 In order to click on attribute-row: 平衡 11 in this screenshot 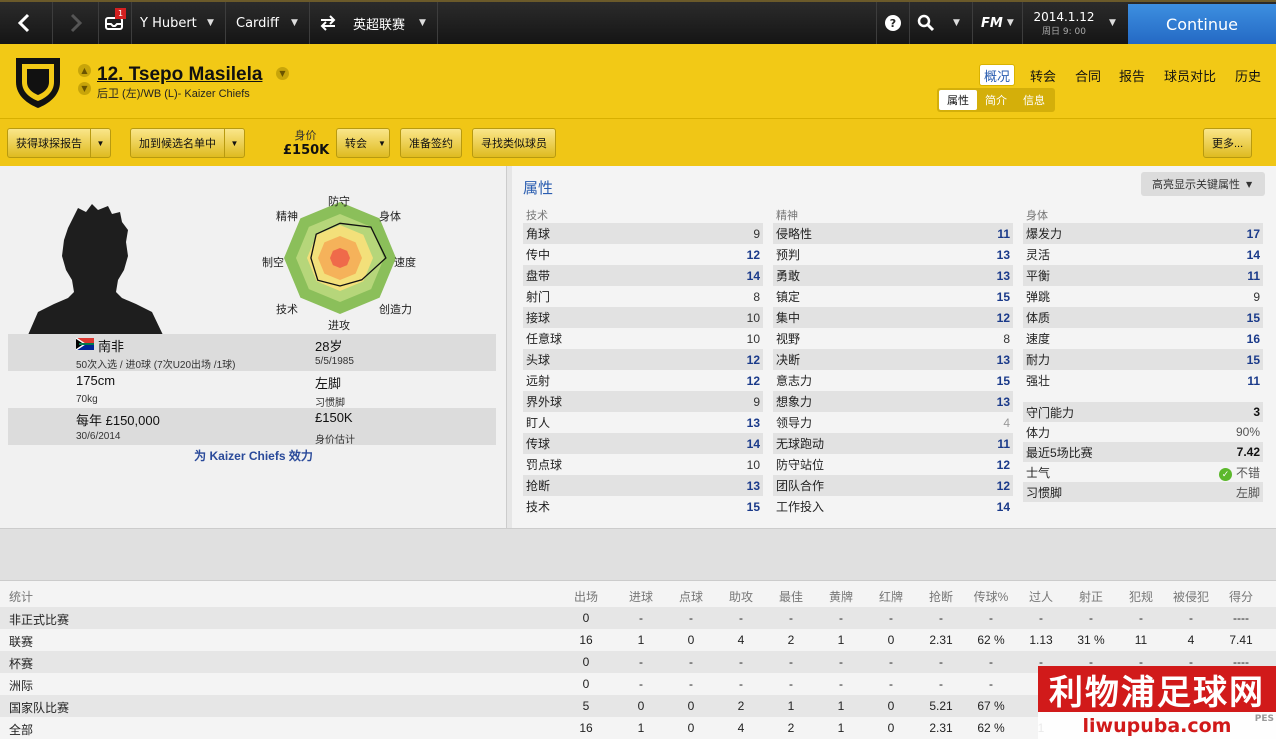, I will do `click(1143, 275)`.